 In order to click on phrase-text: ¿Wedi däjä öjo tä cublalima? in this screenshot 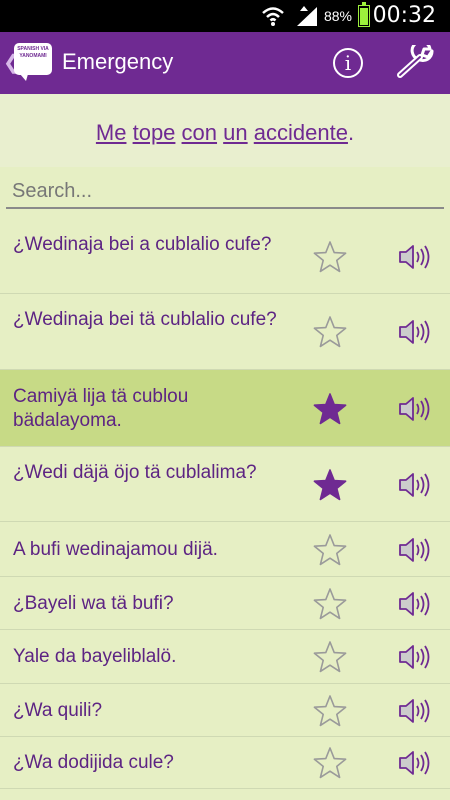, I will do `click(135, 472)`.